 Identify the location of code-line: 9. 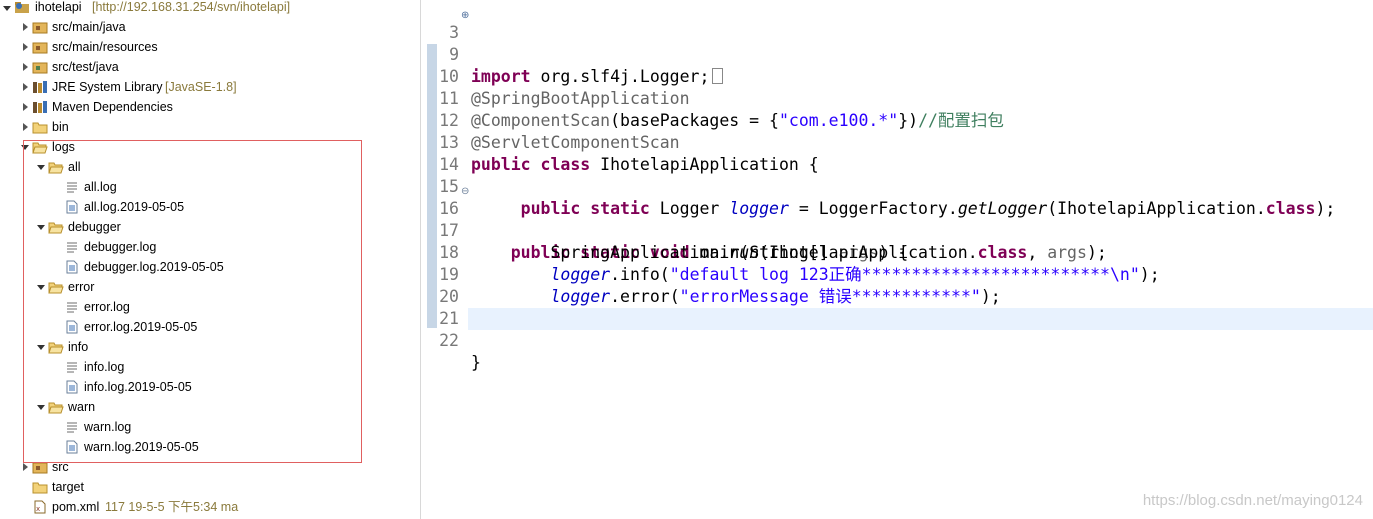
(897, 43).